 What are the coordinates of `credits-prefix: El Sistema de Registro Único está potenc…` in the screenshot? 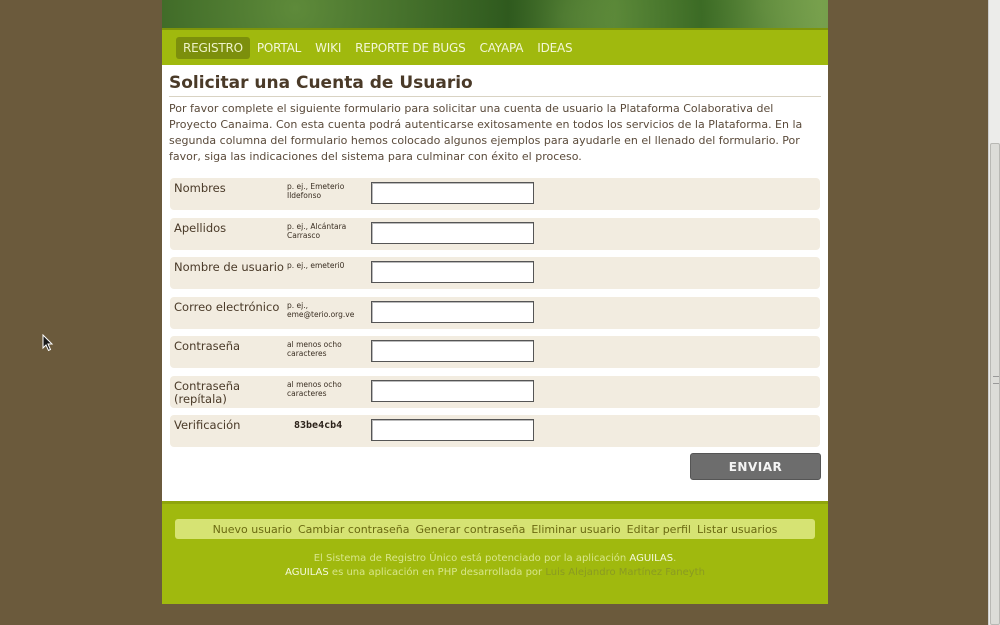 It's located at (470, 558).